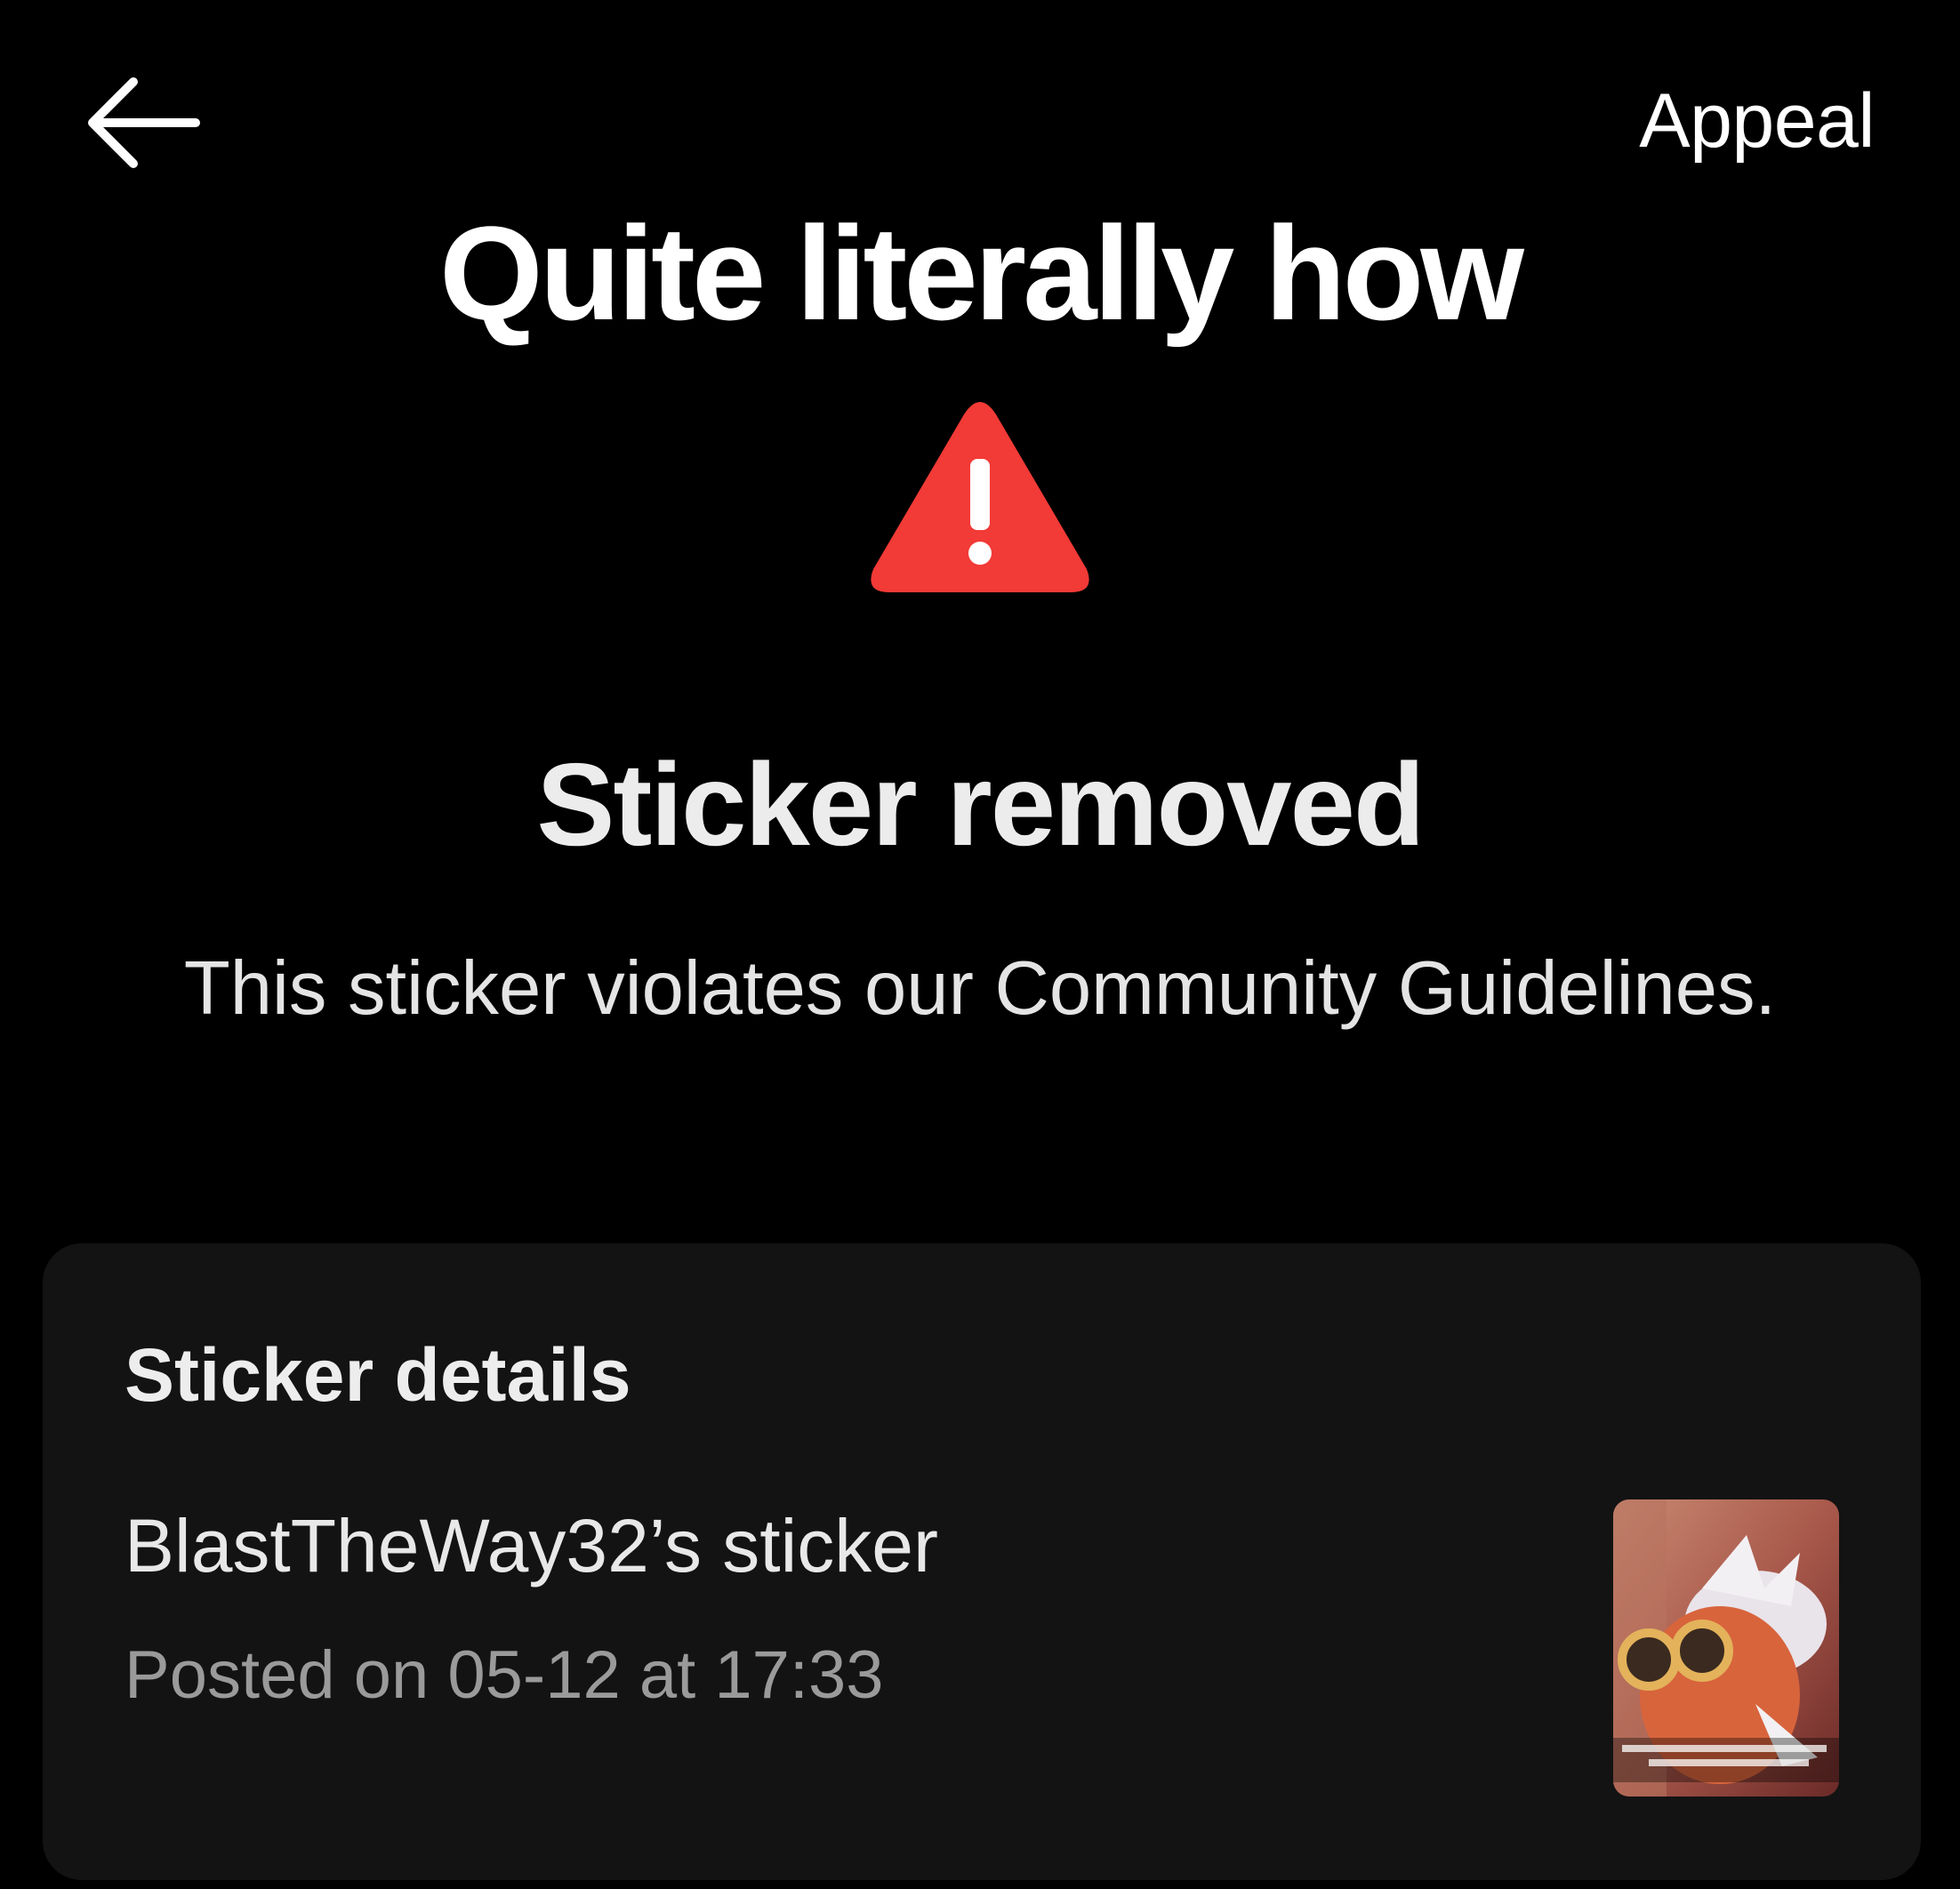 This screenshot has width=1960, height=1889. I want to click on sticker-posted-date: Posted on 05-12 at 17:33, so click(504, 1675).